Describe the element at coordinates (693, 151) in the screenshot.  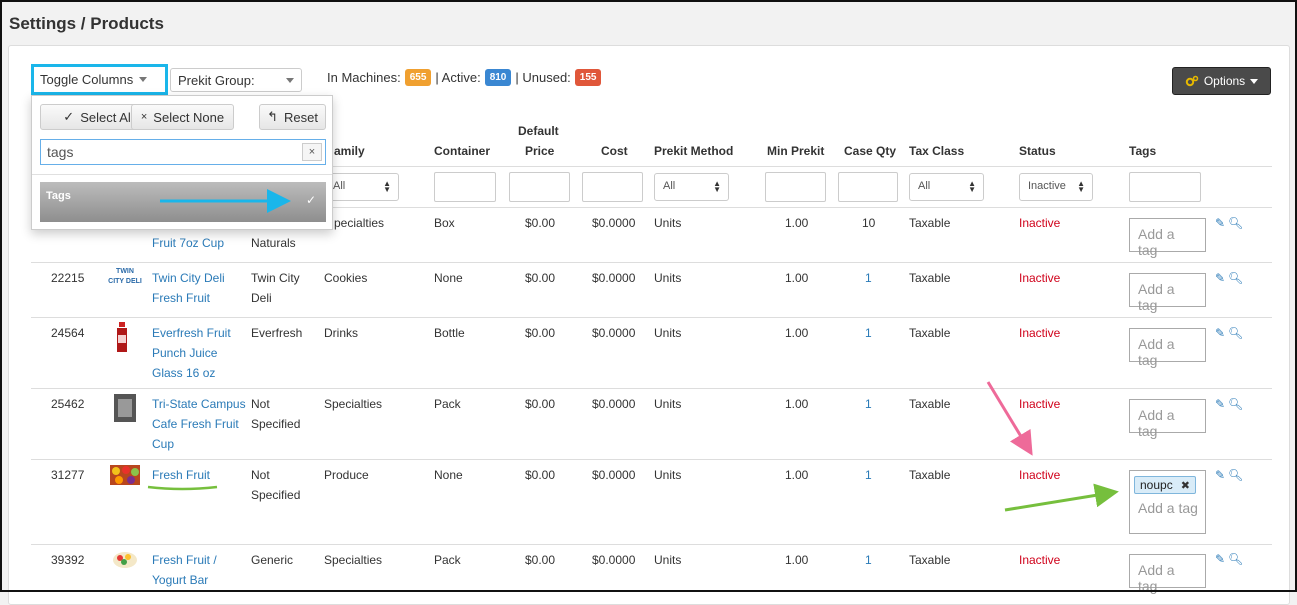
I see `column-header-prekit-method: Prekit Method` at that location.